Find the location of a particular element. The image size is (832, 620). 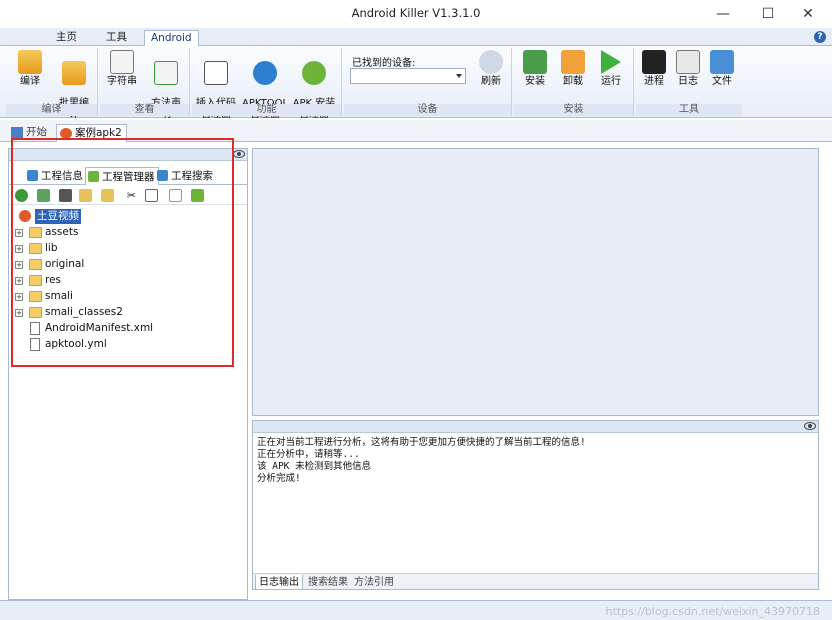

tree-item-label: AndroidManifest.xml is located at coordinates (99, 328).